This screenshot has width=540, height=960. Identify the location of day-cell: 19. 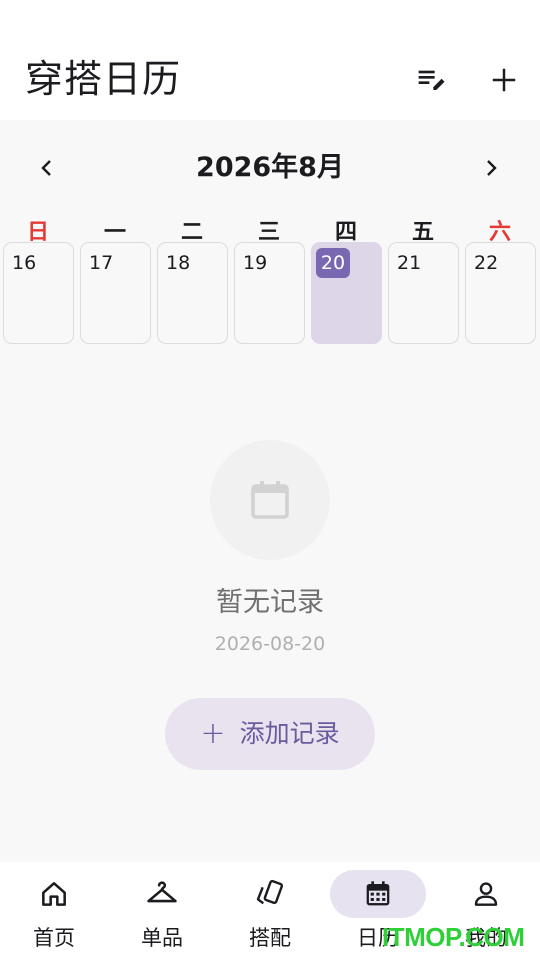
(269, 293).